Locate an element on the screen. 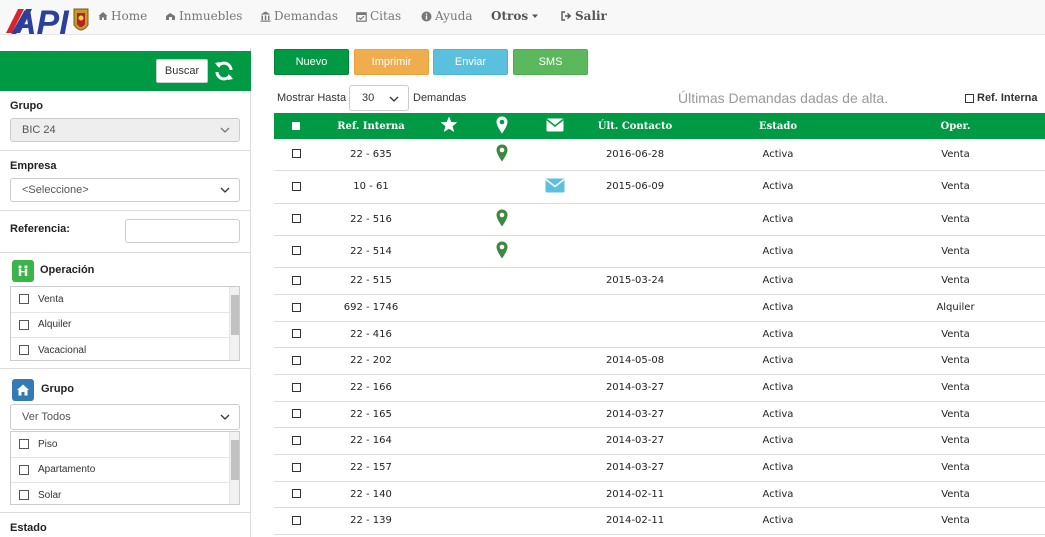 The height and width of the screenshot is (537, 1045). ref-interna-toggle: Ref. Interna is located at coordinates (1001, 98).